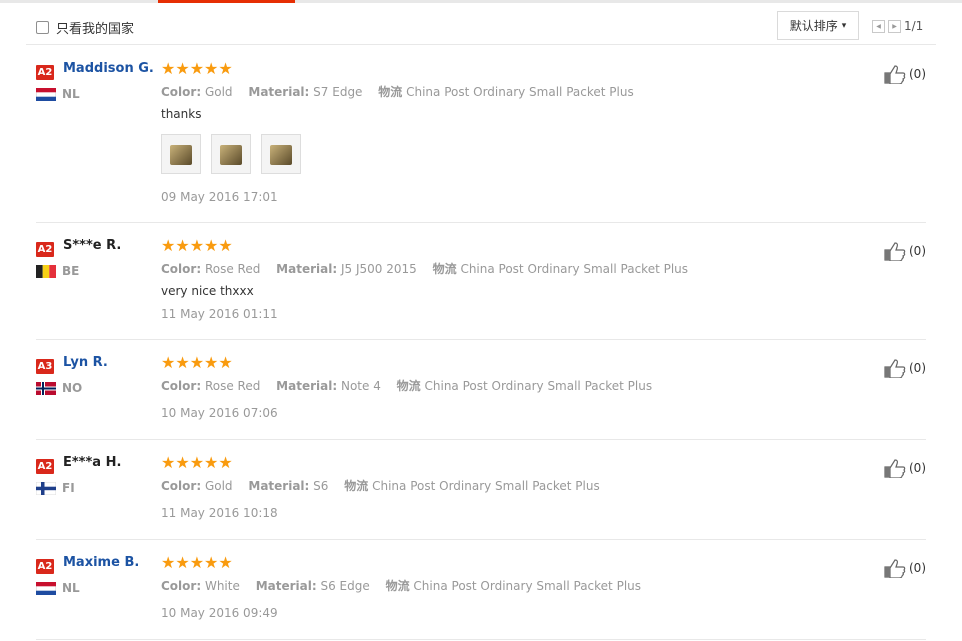  I want to click on color-value: Gold, so click(218, 92).